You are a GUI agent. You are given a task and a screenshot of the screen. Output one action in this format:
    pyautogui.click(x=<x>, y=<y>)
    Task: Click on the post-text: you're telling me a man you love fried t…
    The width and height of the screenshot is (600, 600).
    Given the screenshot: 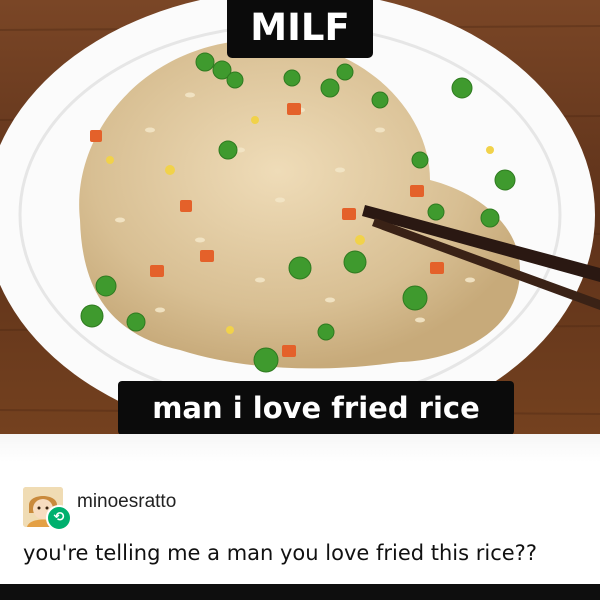 What is the action you would take?
    pyautogui.click(x=280, y=553)
    